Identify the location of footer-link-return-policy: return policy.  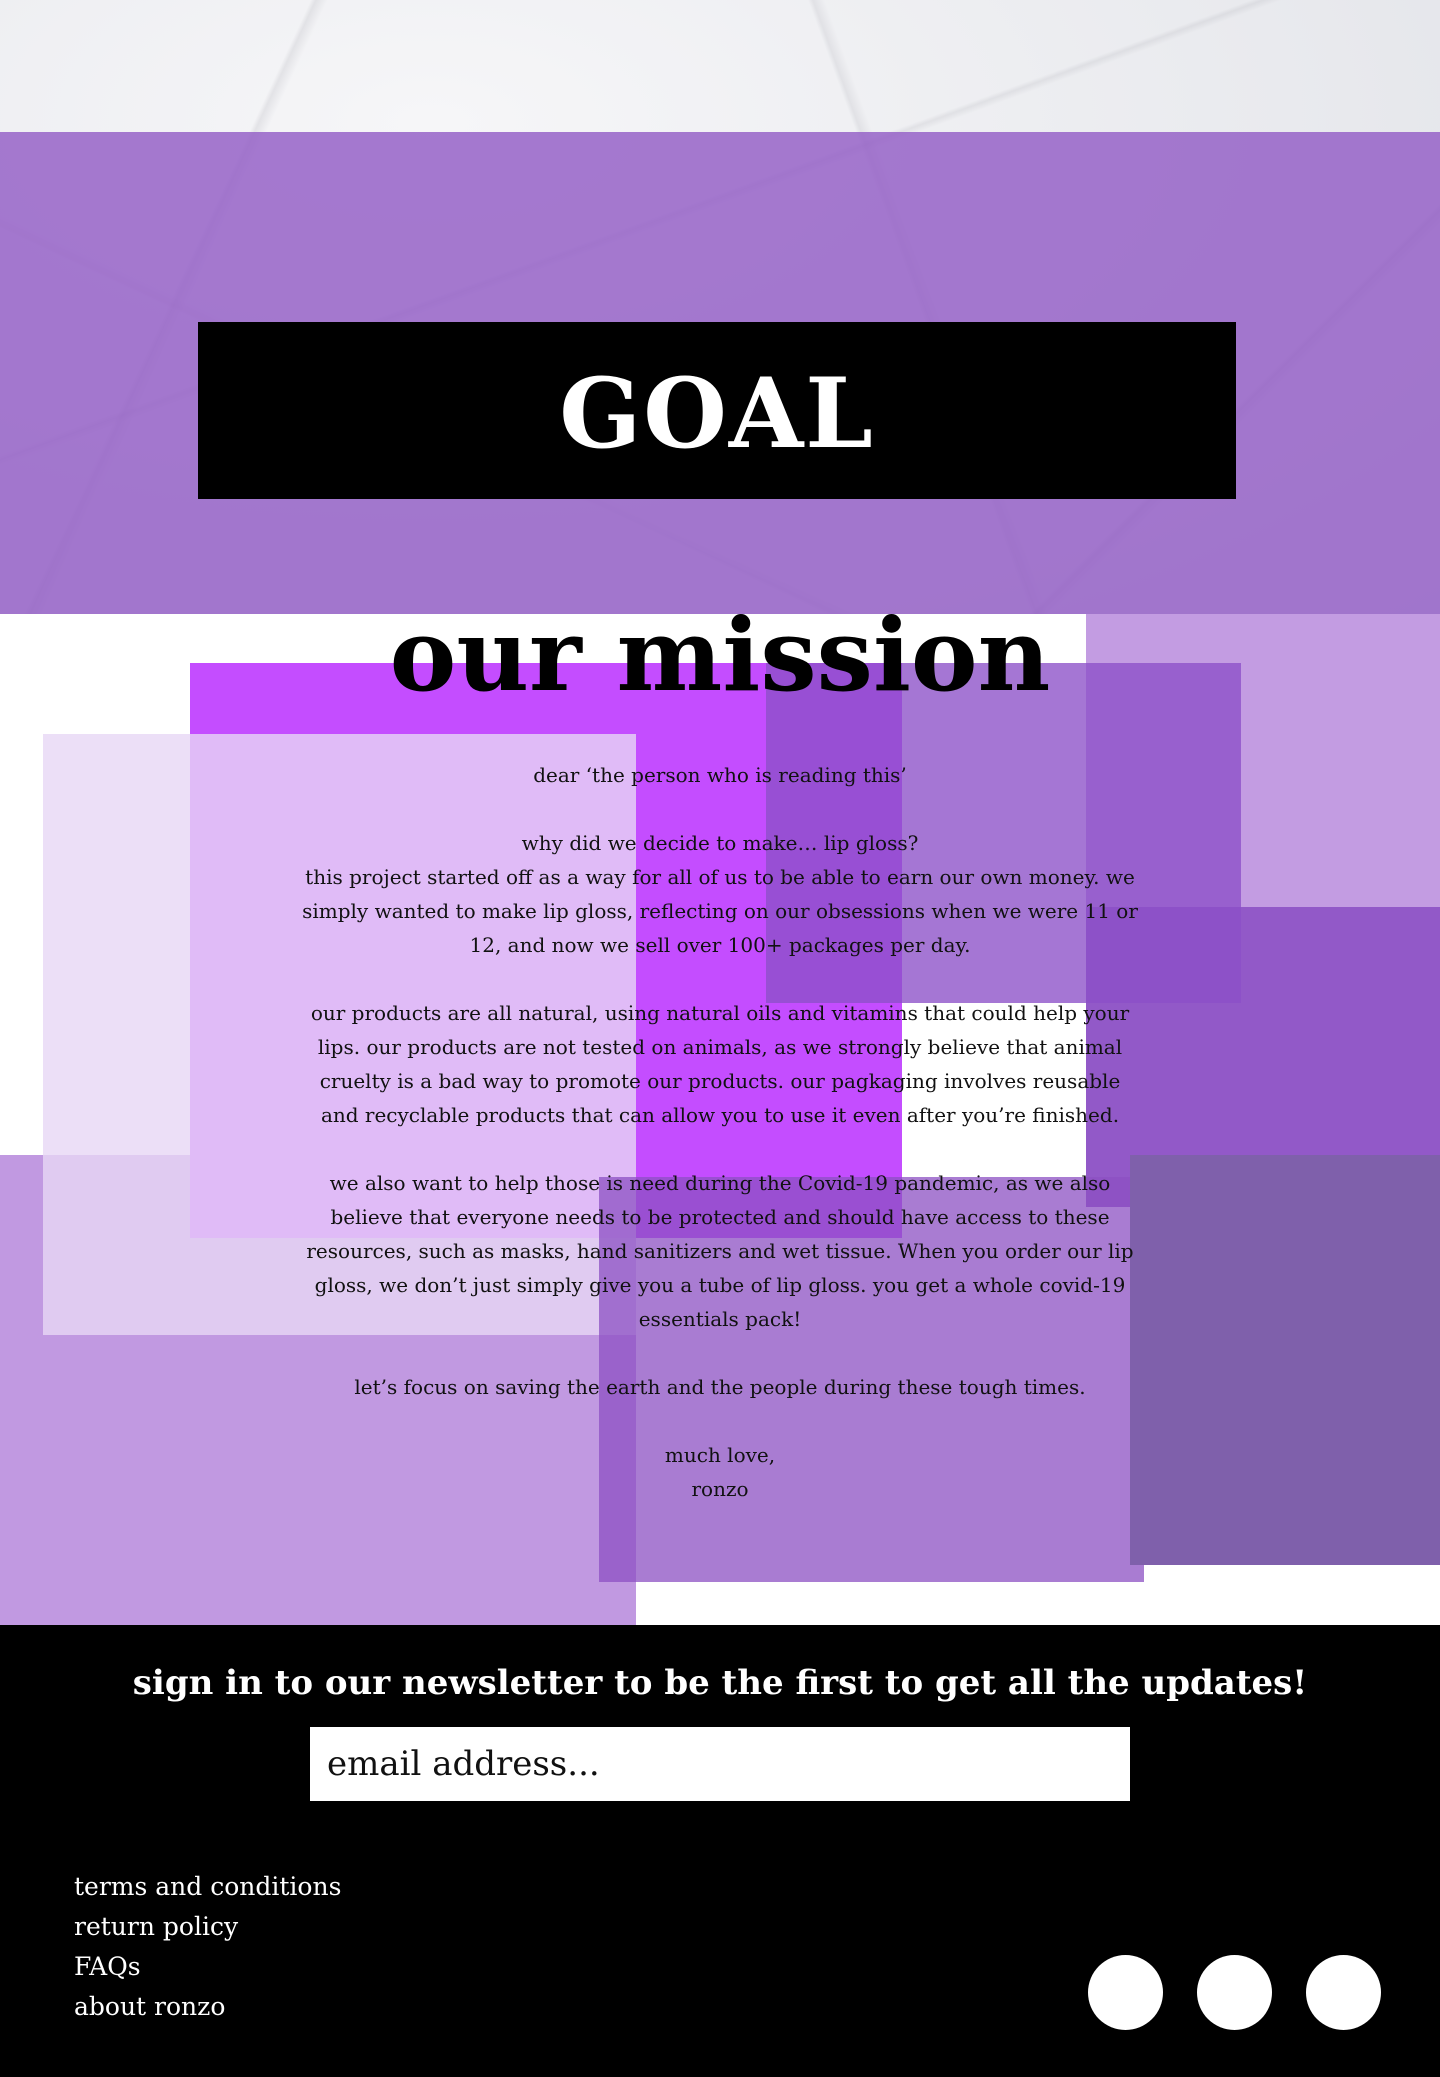
(207, 1927).